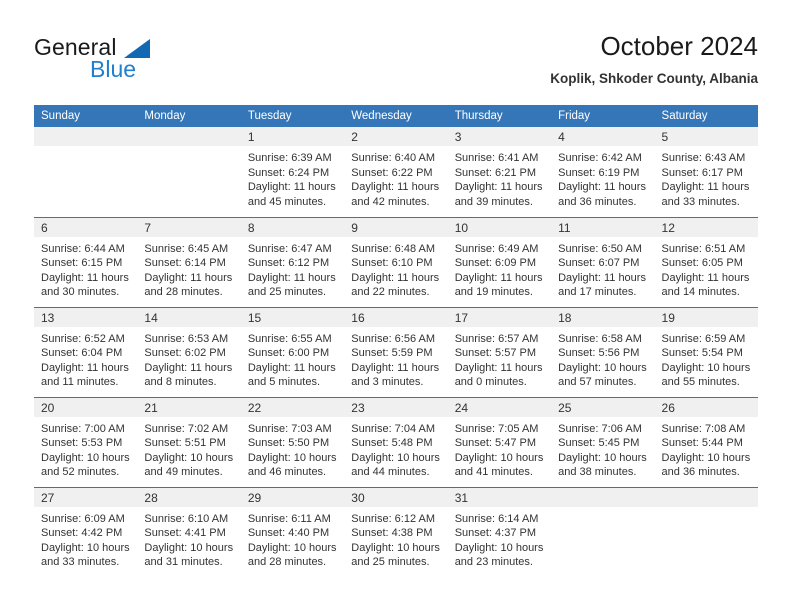 The image size is (792, 612). What do you see at coordinates (288, 443) in the screenshot?
I see `sunset-text: Sunset: 5:50 PM` at bounding box center [288, 443].